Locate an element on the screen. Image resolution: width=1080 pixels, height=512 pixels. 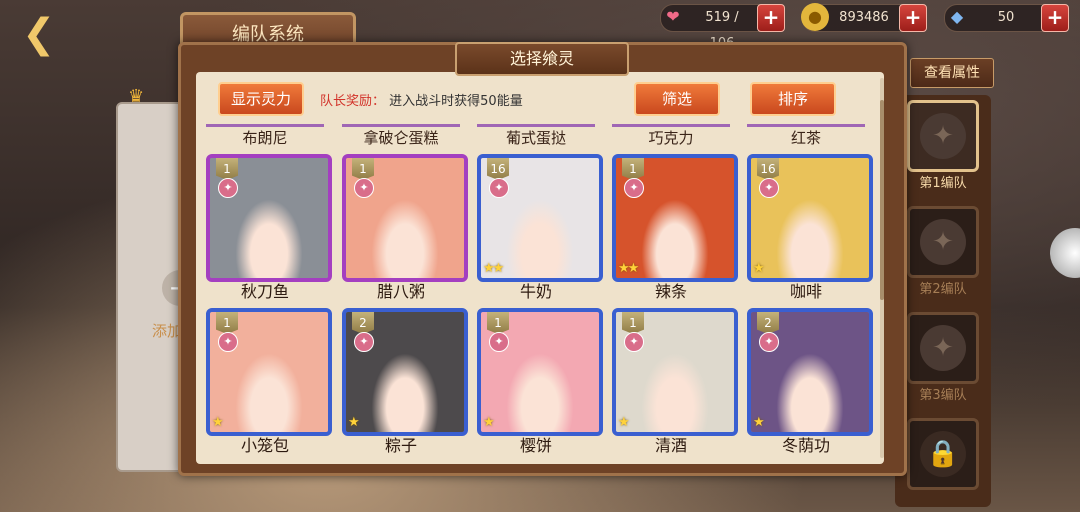
team-1-label: 第1编队 is located at coordinates (943, 183).